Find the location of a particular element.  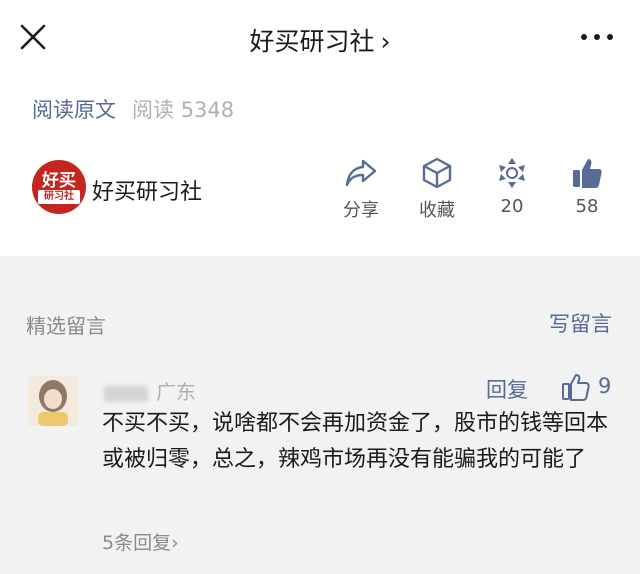

page-title-text: 好买研习社 is located at coordinates (312, 41).